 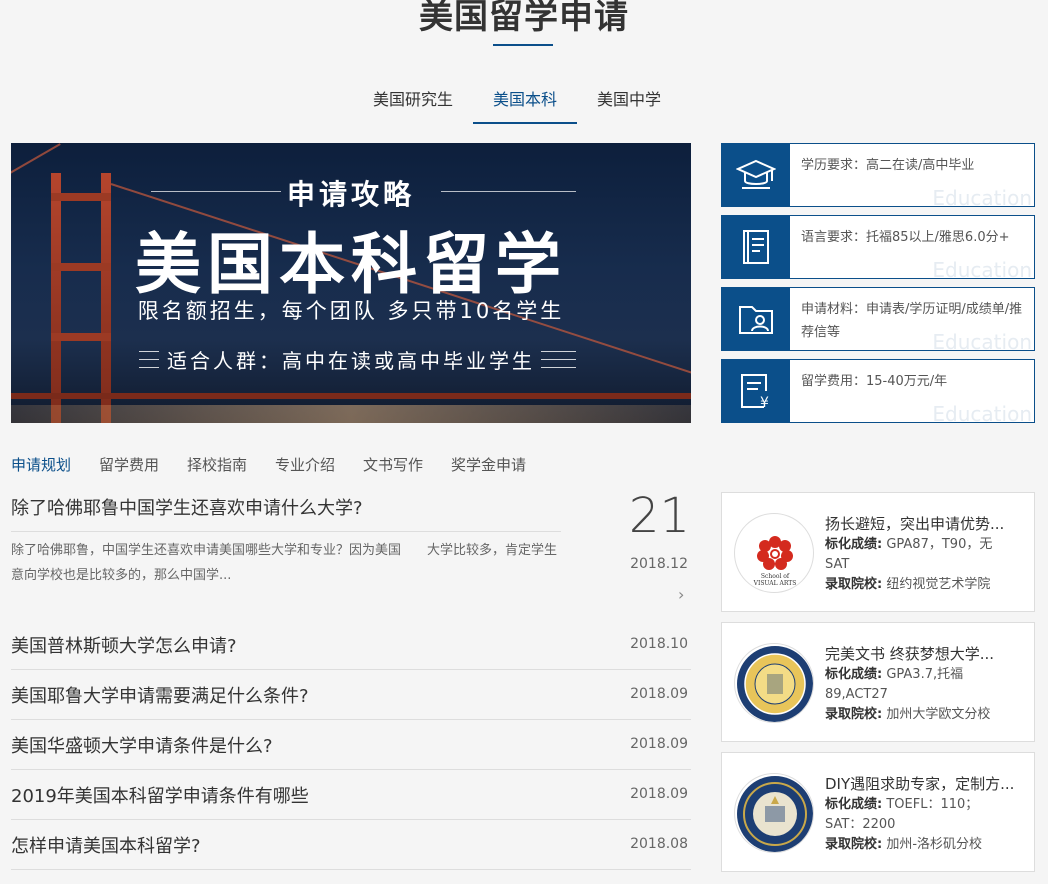 I want to click on news-title: 美国普林斯顿大学怎么申请?, so click(x=124, y=645).